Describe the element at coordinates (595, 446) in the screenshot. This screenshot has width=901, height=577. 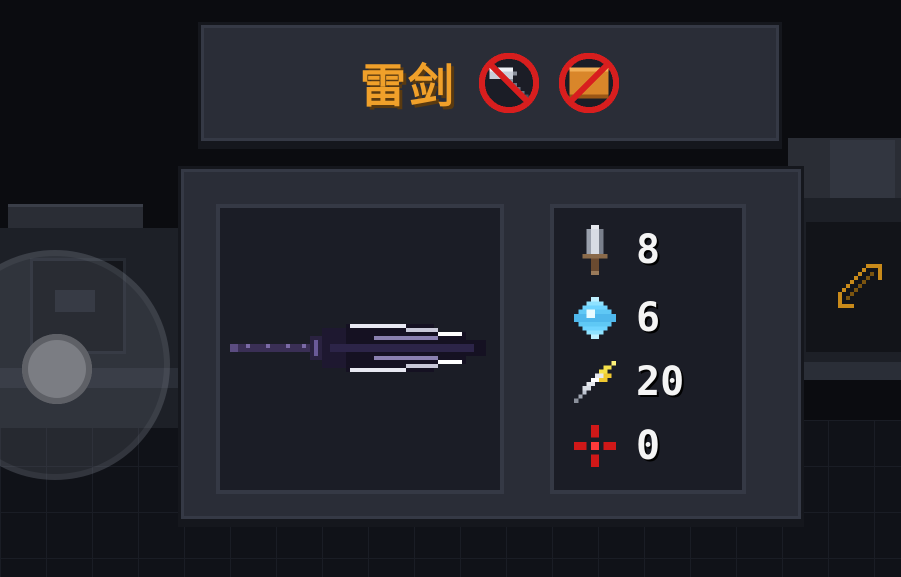
I see `crosshair-icon` at that location.